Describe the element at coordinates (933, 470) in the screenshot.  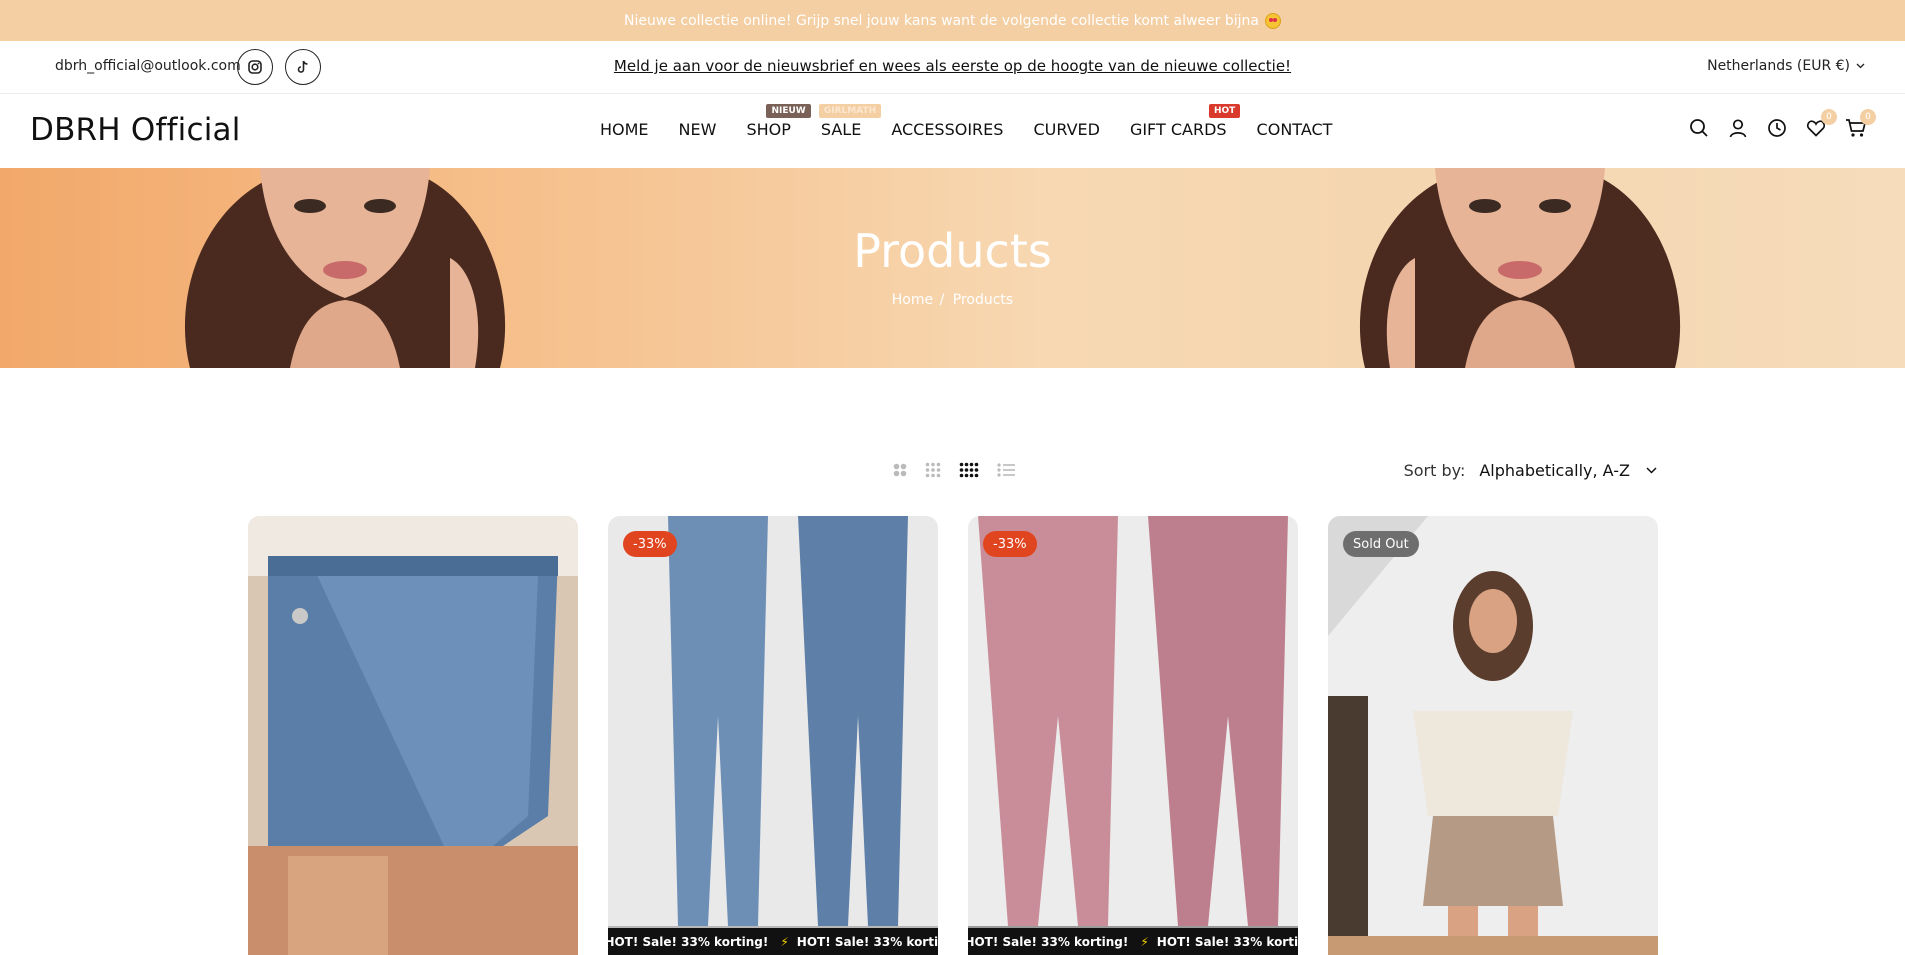
I see `grid-3-view-icon` at that location.